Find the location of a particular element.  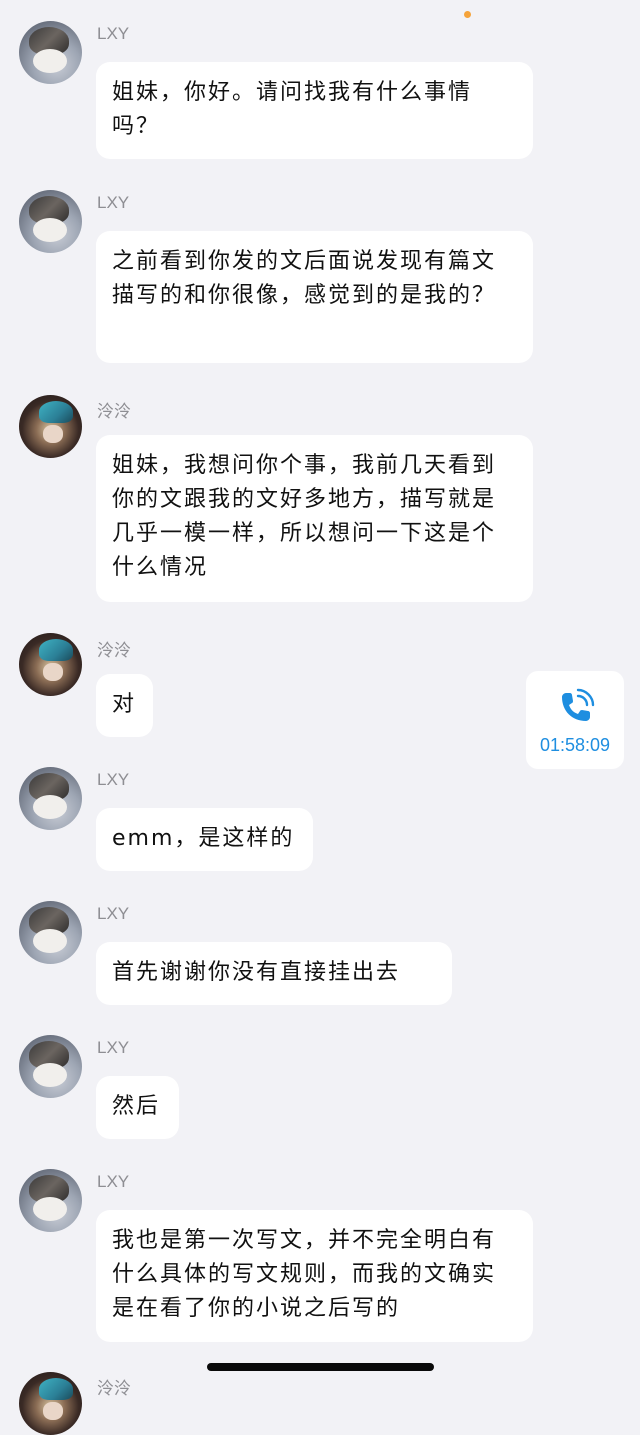

phone-call-icon is located at coordinates (578, 704).